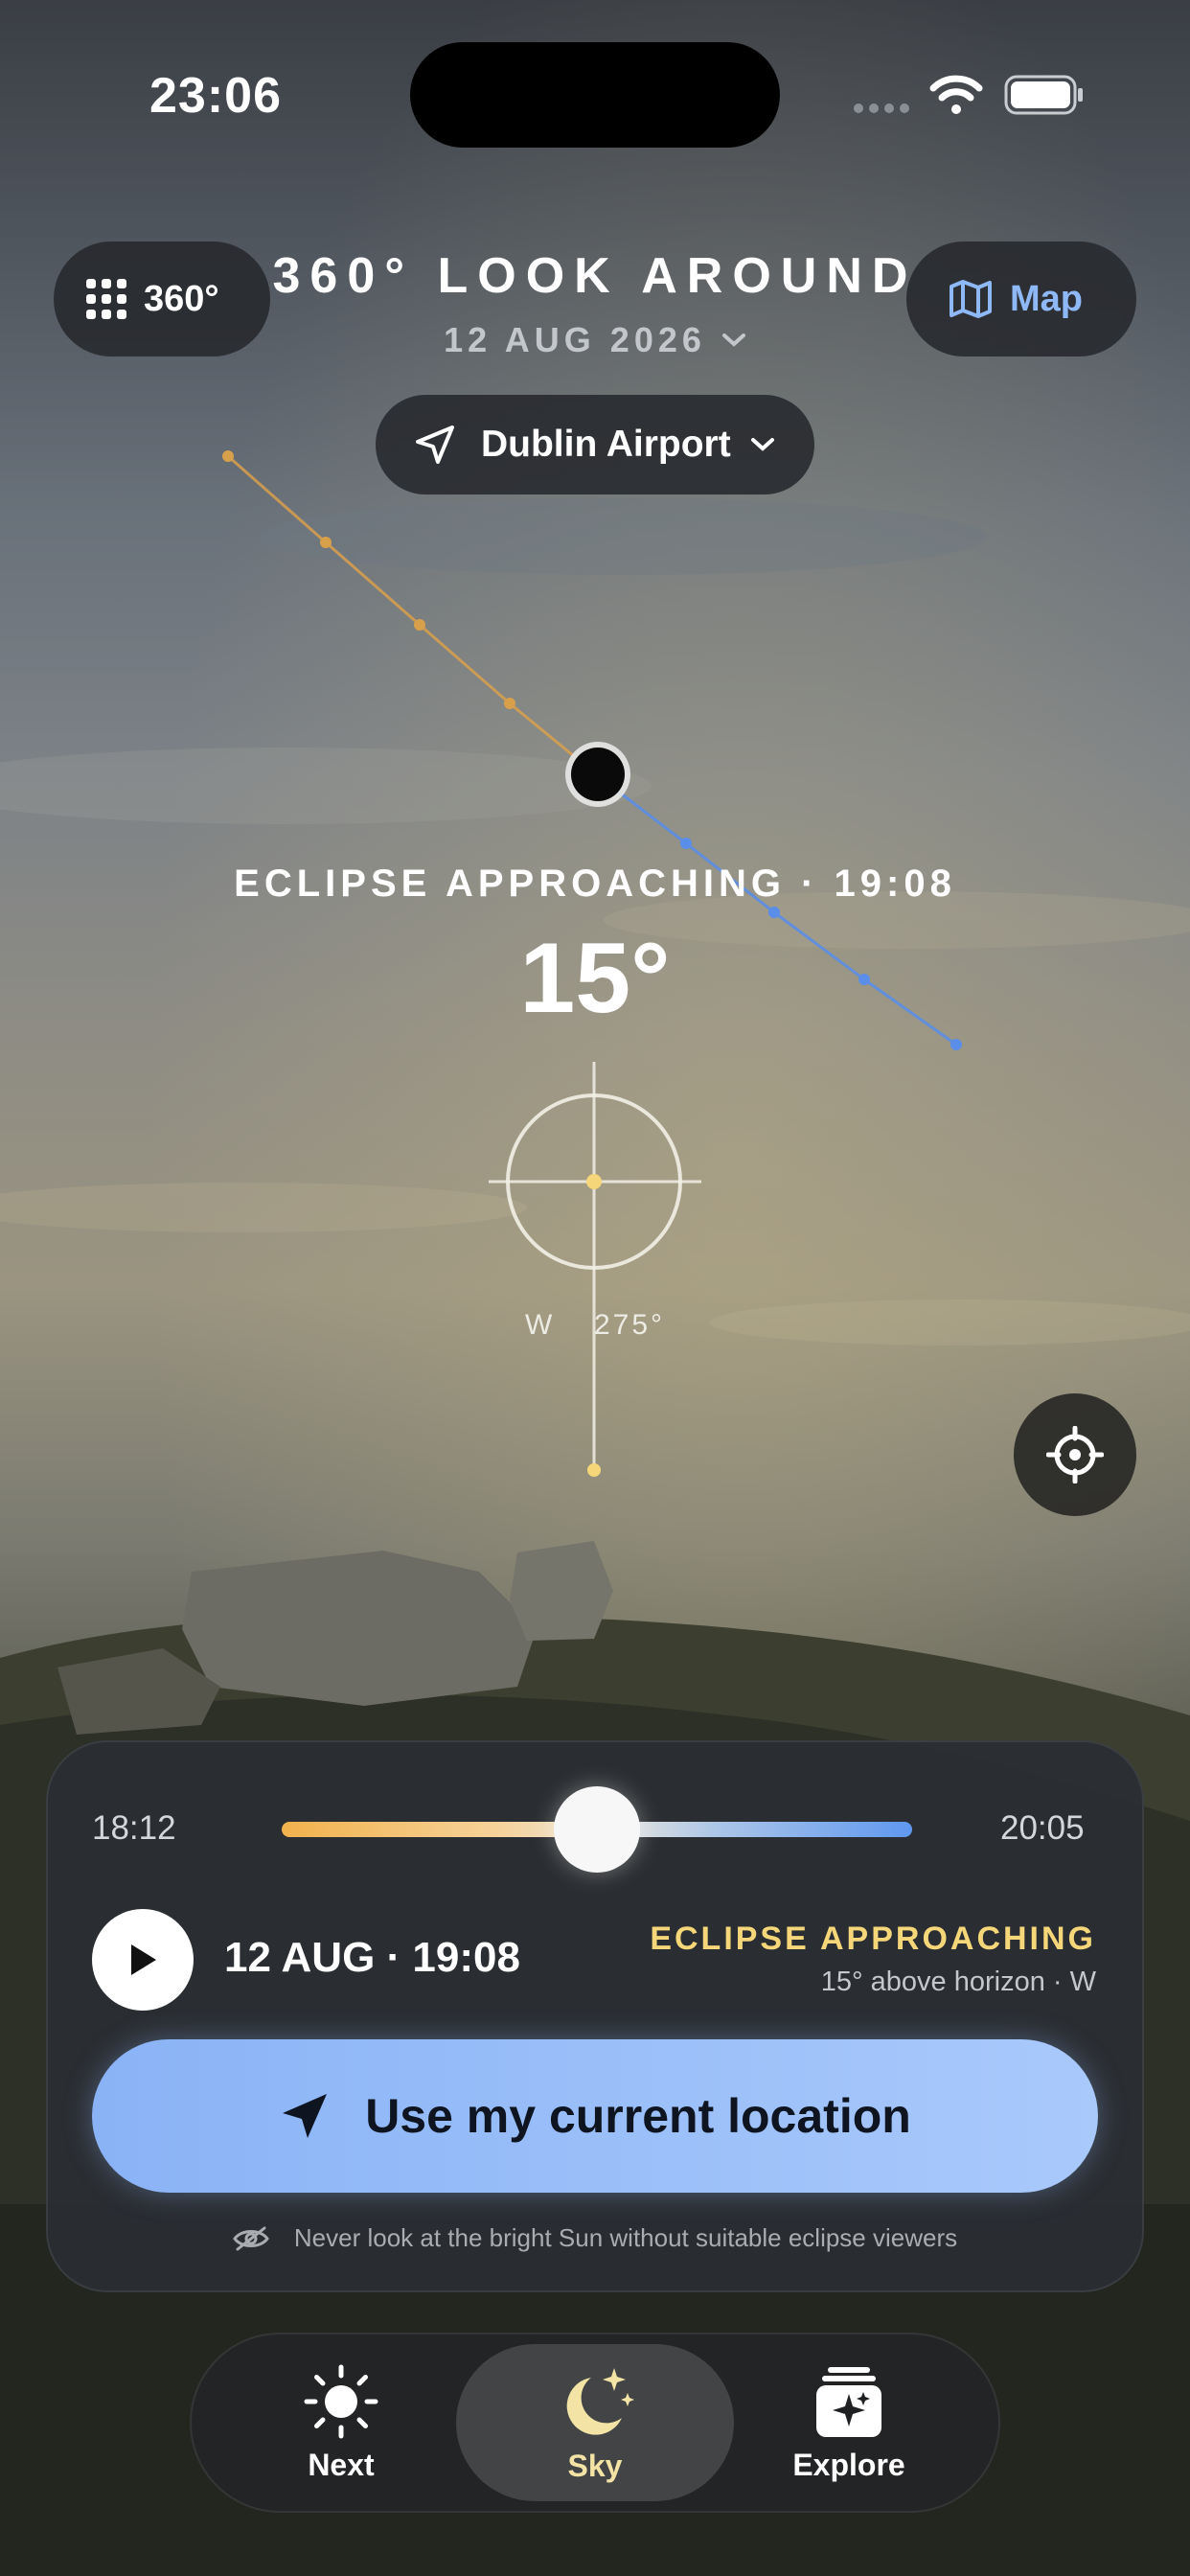 This screenshot has width=1190, height=2576. I want to click on current-datetime: 12 AUG · 19:08, so click(372, 1957).